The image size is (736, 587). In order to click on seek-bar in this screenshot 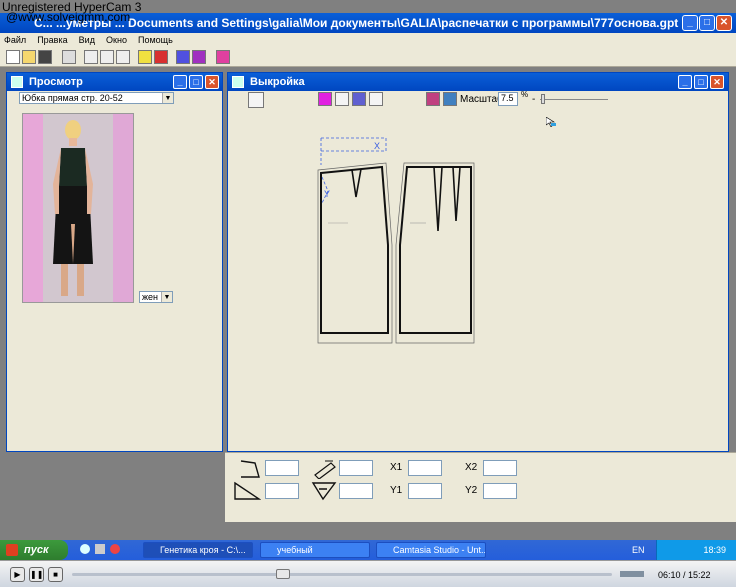, I will do `click(342, 574)`.